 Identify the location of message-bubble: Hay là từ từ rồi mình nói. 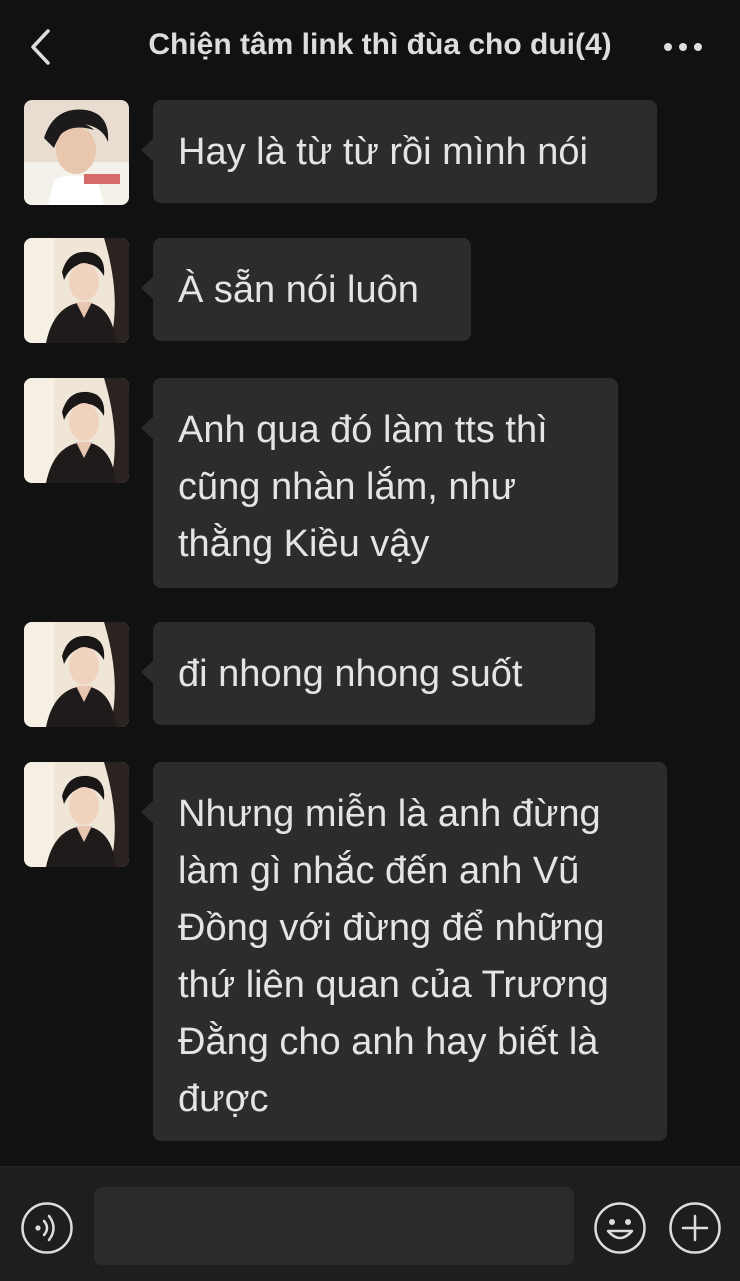
(399, 151).